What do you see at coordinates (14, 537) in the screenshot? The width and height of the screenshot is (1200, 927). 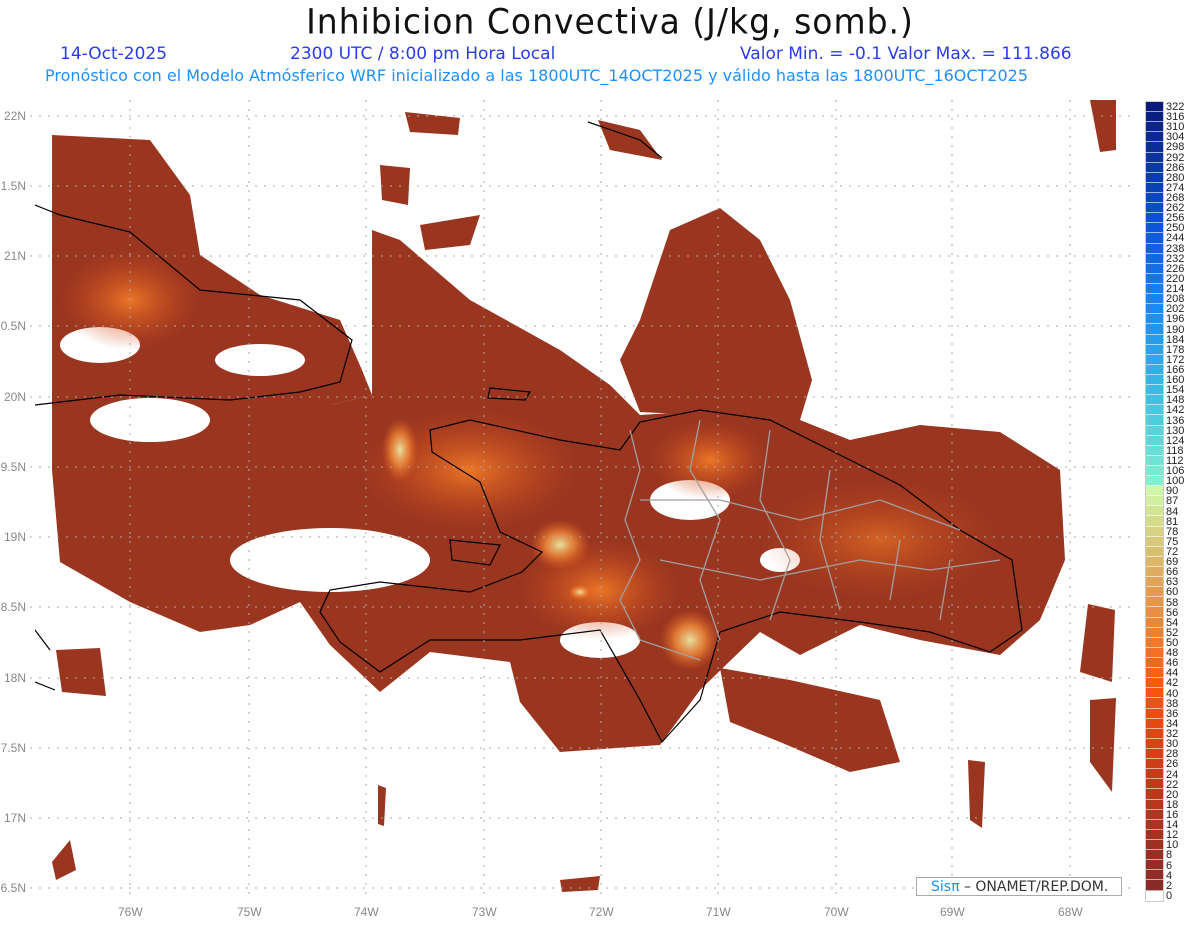 I see `lat-label: 19N` at bounding box center [14, 537].